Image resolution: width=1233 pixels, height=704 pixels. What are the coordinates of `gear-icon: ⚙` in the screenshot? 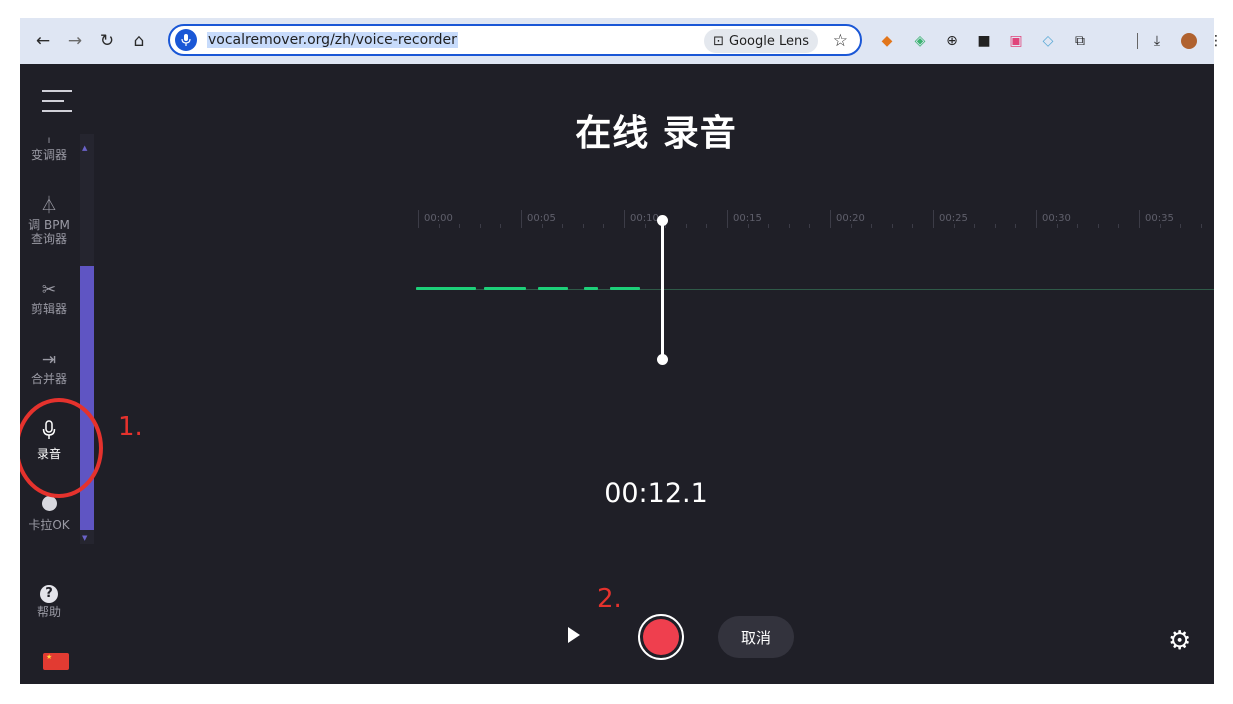 It's located at (1179, 641).